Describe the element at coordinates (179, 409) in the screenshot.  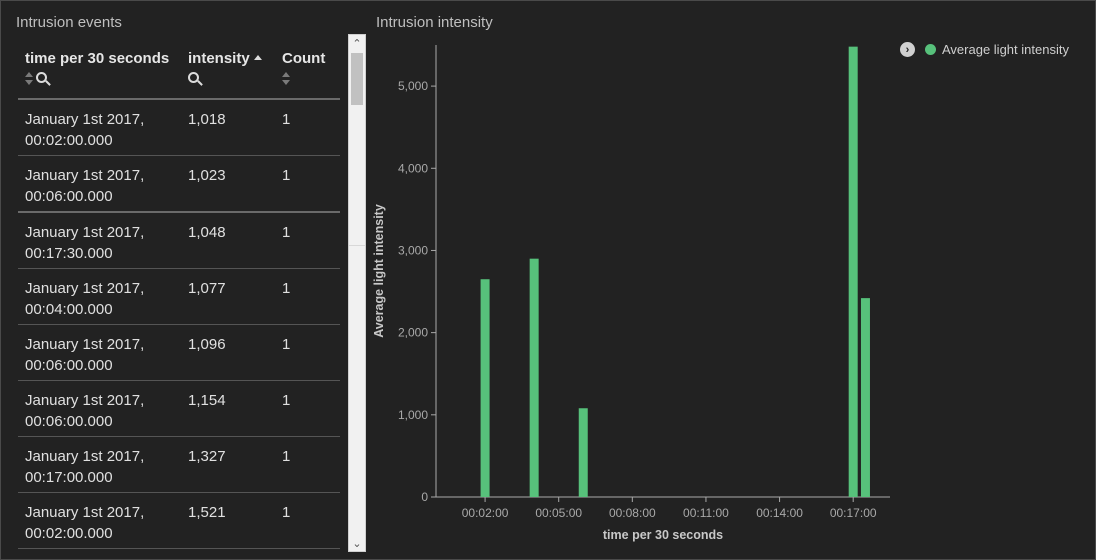
I see `table-row: January 1st 2017, 00:06:00.000 1,154 1` at that location.